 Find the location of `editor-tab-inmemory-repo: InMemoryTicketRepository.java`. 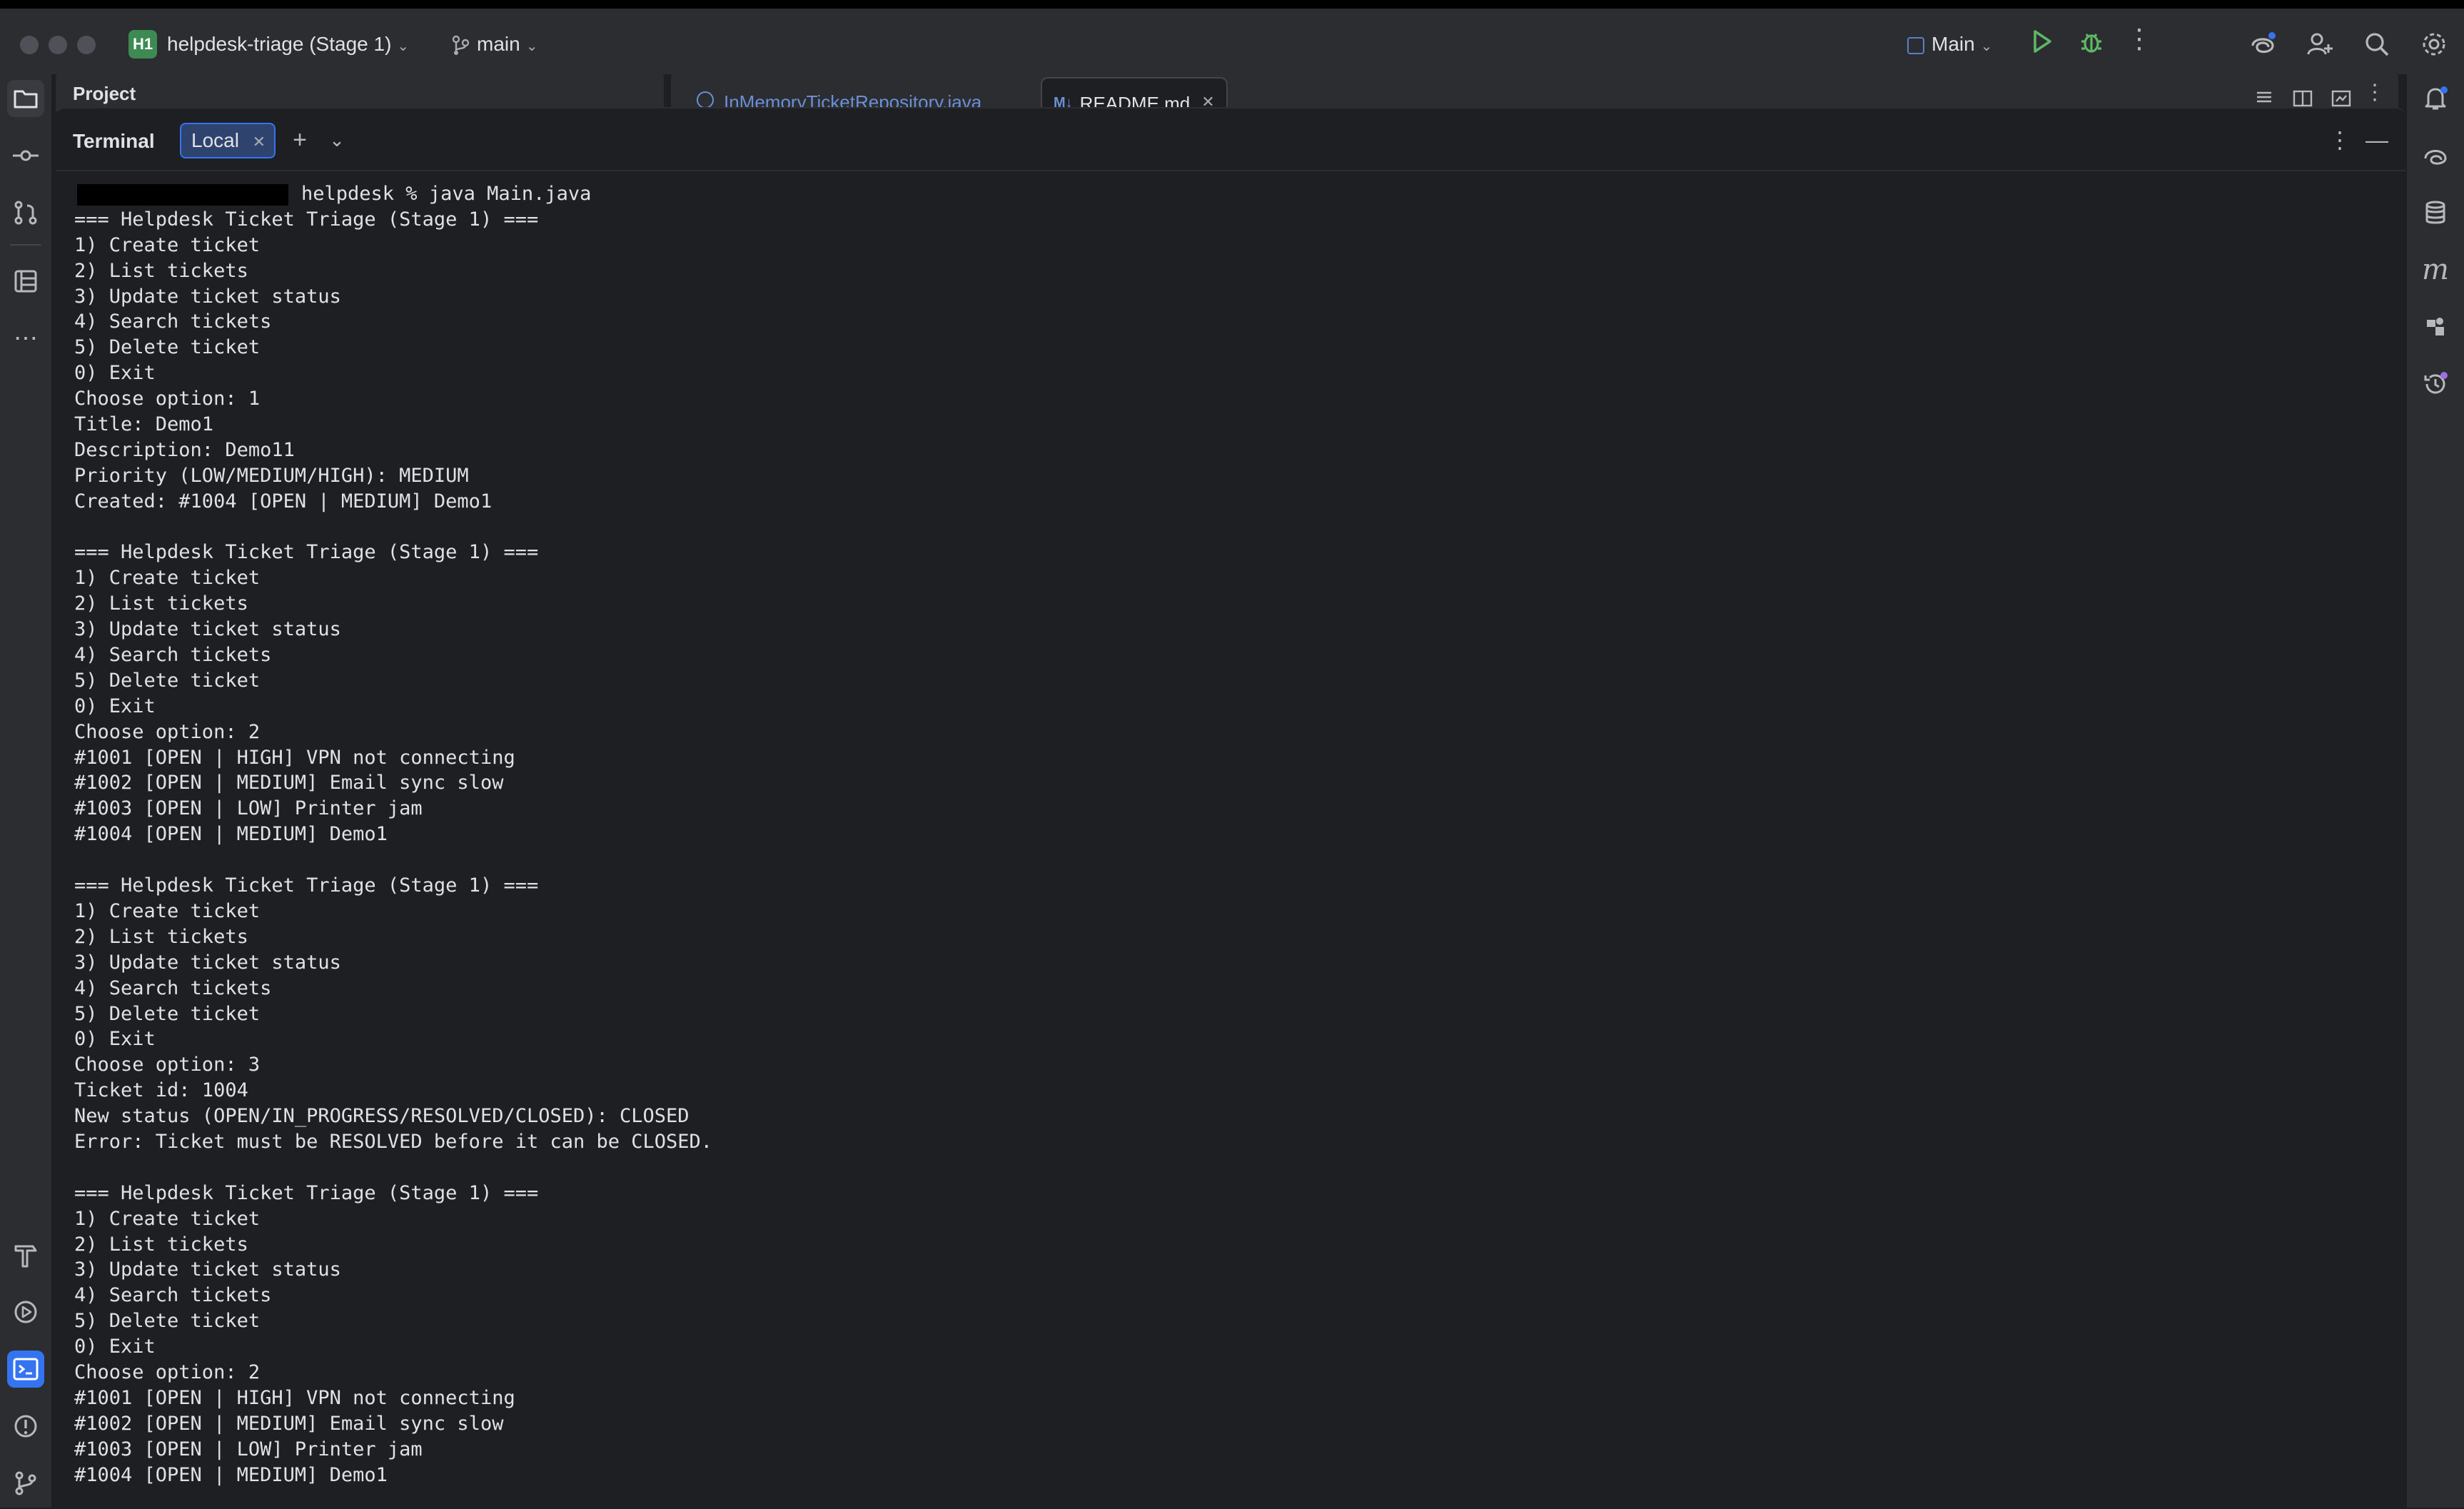

editor-tab-inmemory-repo: InMemoryTicketRepository.java is located at coordinates (839, 94).